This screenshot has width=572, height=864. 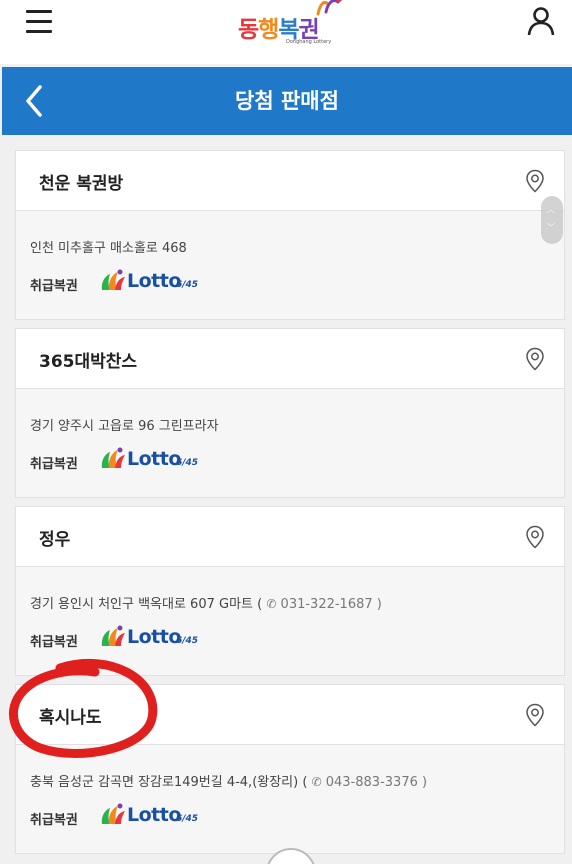 What do you see at coordinates (169, 782) in the screenshot?
I see `store-address-text: 충북 음성군 감곡면 장감로149번길 4-4,(왕장리) (` at bounding box center [169, 782].